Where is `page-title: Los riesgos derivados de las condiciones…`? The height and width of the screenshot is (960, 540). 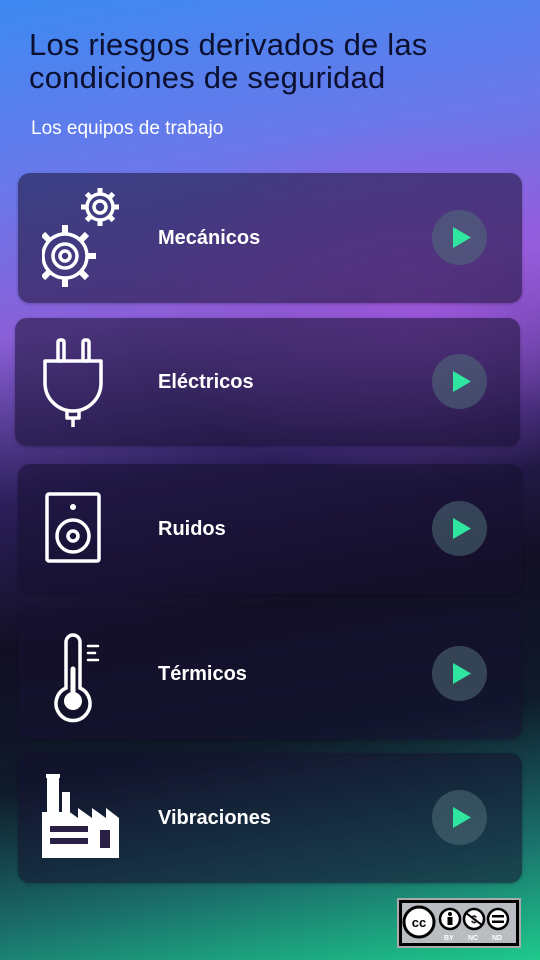
page-title: Los riesgos derivados de las condiciones… is located at coordinates (228, 61).